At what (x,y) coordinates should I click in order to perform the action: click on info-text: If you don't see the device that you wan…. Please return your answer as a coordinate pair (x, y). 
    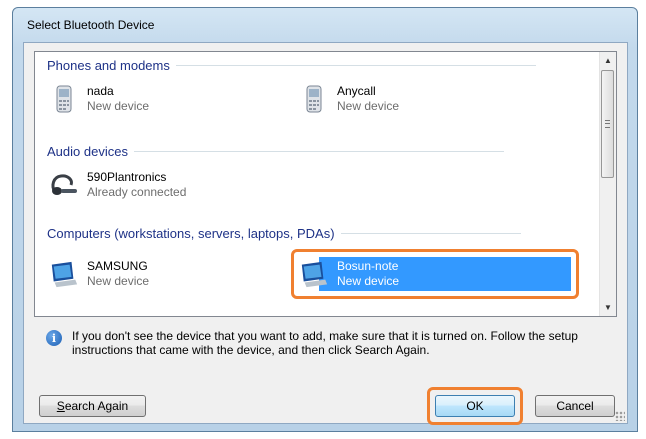
    Looking at the image, I should click on (325, 343).